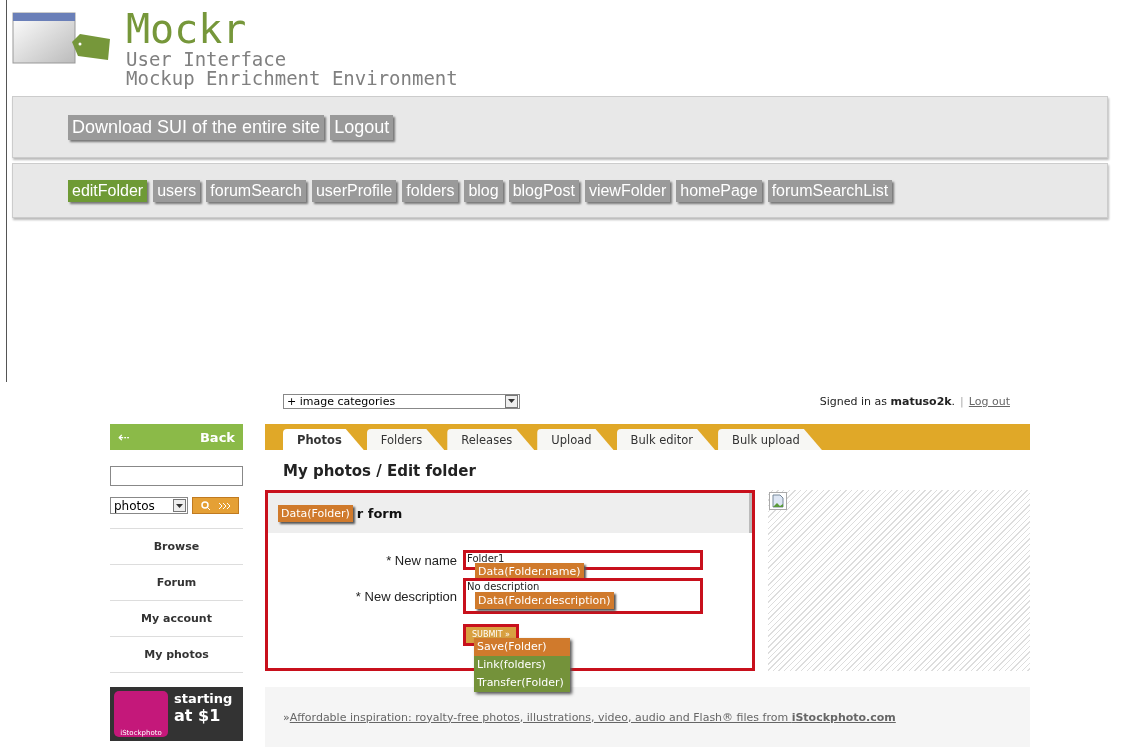 The width and height of the screenshot is (1126, 751). I want to click on nav-link: Forum, so click(176, 583).